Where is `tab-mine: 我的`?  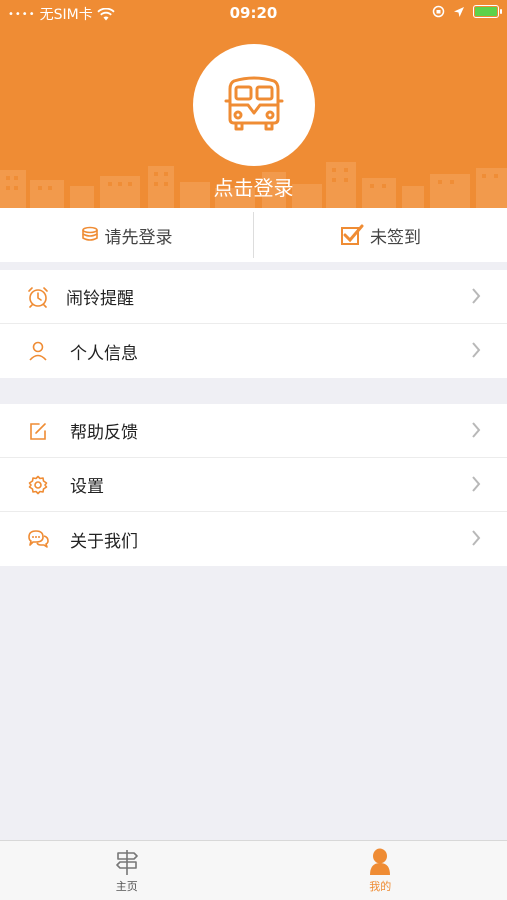 tab-mine: 我的 is located at coordinates (380, 870).